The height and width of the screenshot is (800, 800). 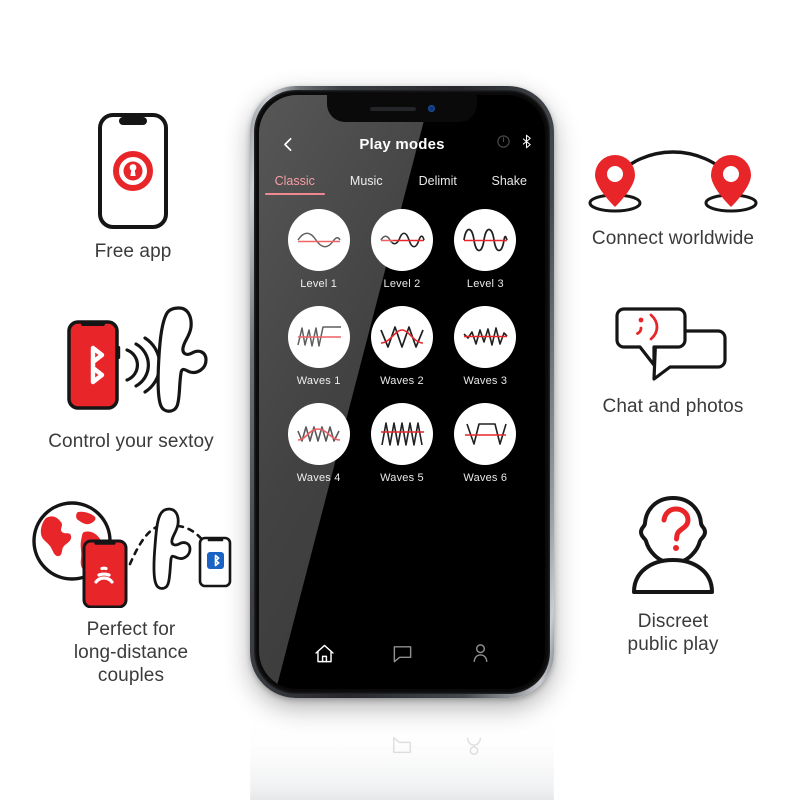 I want to click on mode-cell: Waves 3, so click(x=485, y=346).